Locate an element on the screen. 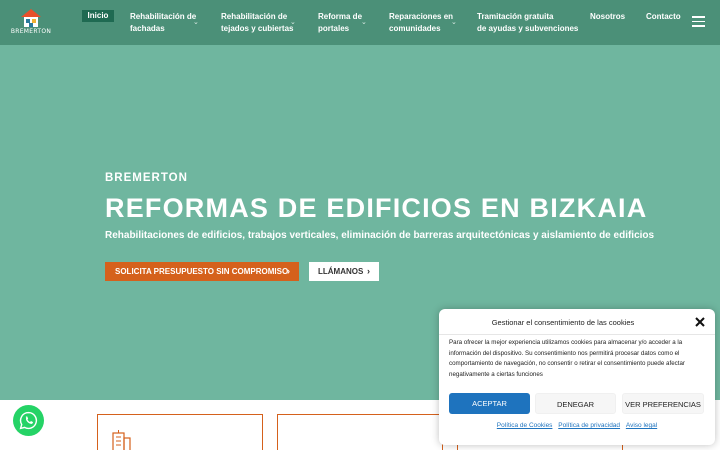 This screenshot has width=720, height=450. nav-item-rehabilitacion-fachadas: Rehabilitación de fachadas ⌄ is located at coordinates (164, 23).